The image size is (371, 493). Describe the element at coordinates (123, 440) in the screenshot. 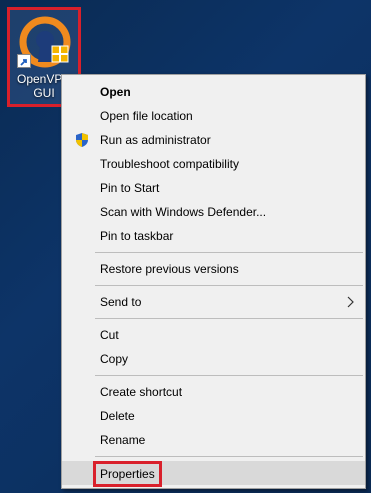

I see `menu-item-label: Rename` at that location.